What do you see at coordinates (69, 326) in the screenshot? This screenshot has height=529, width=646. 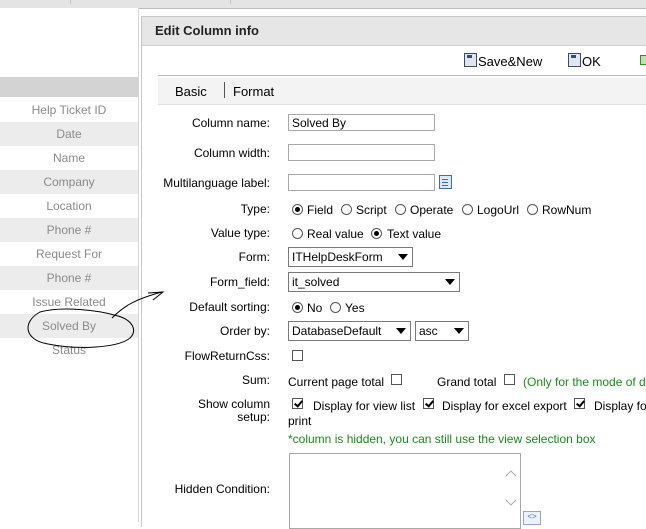 I see `column-list-item-selected: Solved By` at bounding box center [69, 326].